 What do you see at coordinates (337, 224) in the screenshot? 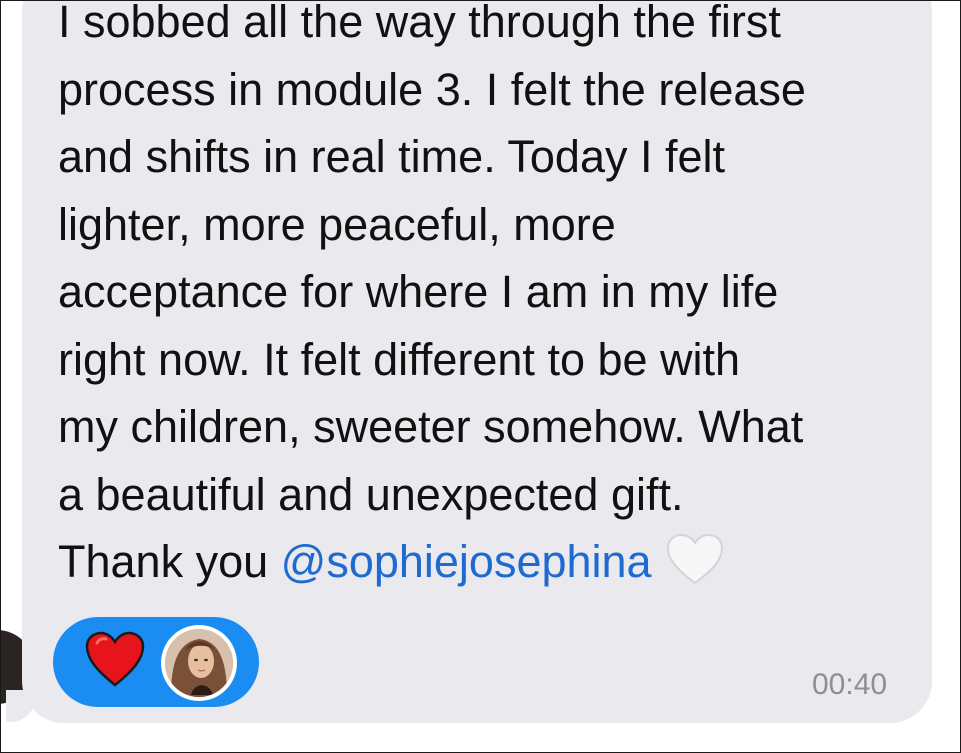
I see `message-line: lighter, more peaceful, more` at bounding box center [337, 224].